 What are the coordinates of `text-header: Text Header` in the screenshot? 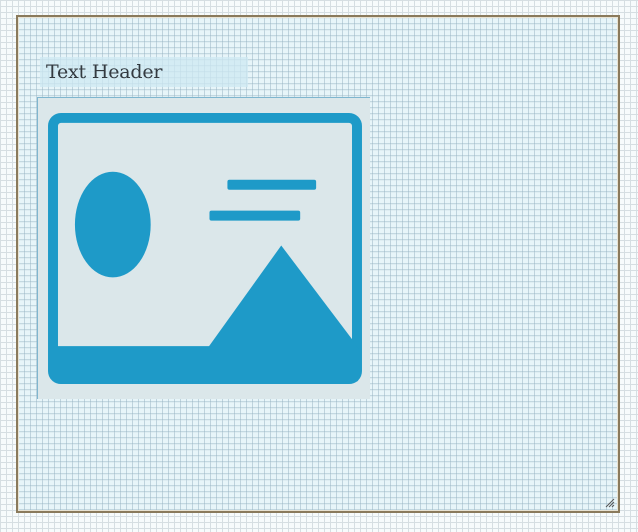 It's located at (104, 72).